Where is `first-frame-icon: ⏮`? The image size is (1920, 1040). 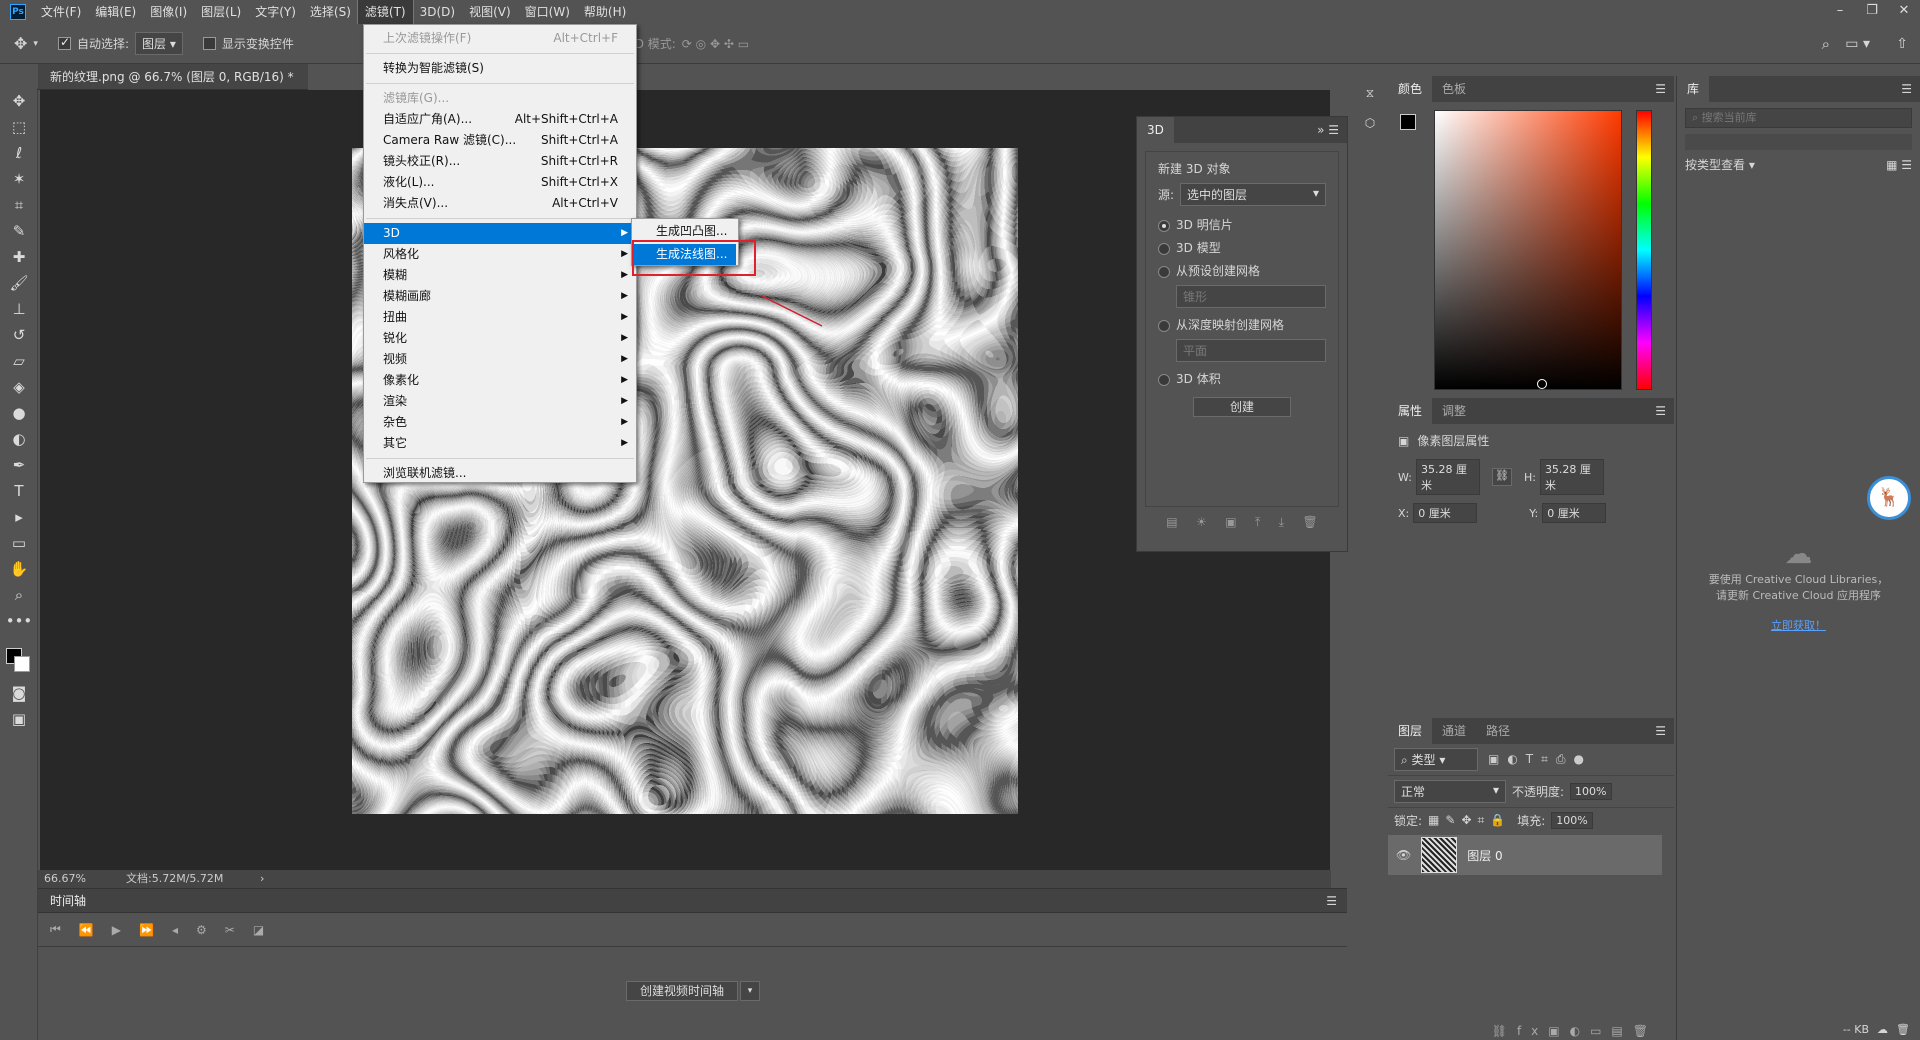 first-frame-icon: ⏮ is located at coordinates (55, 929).